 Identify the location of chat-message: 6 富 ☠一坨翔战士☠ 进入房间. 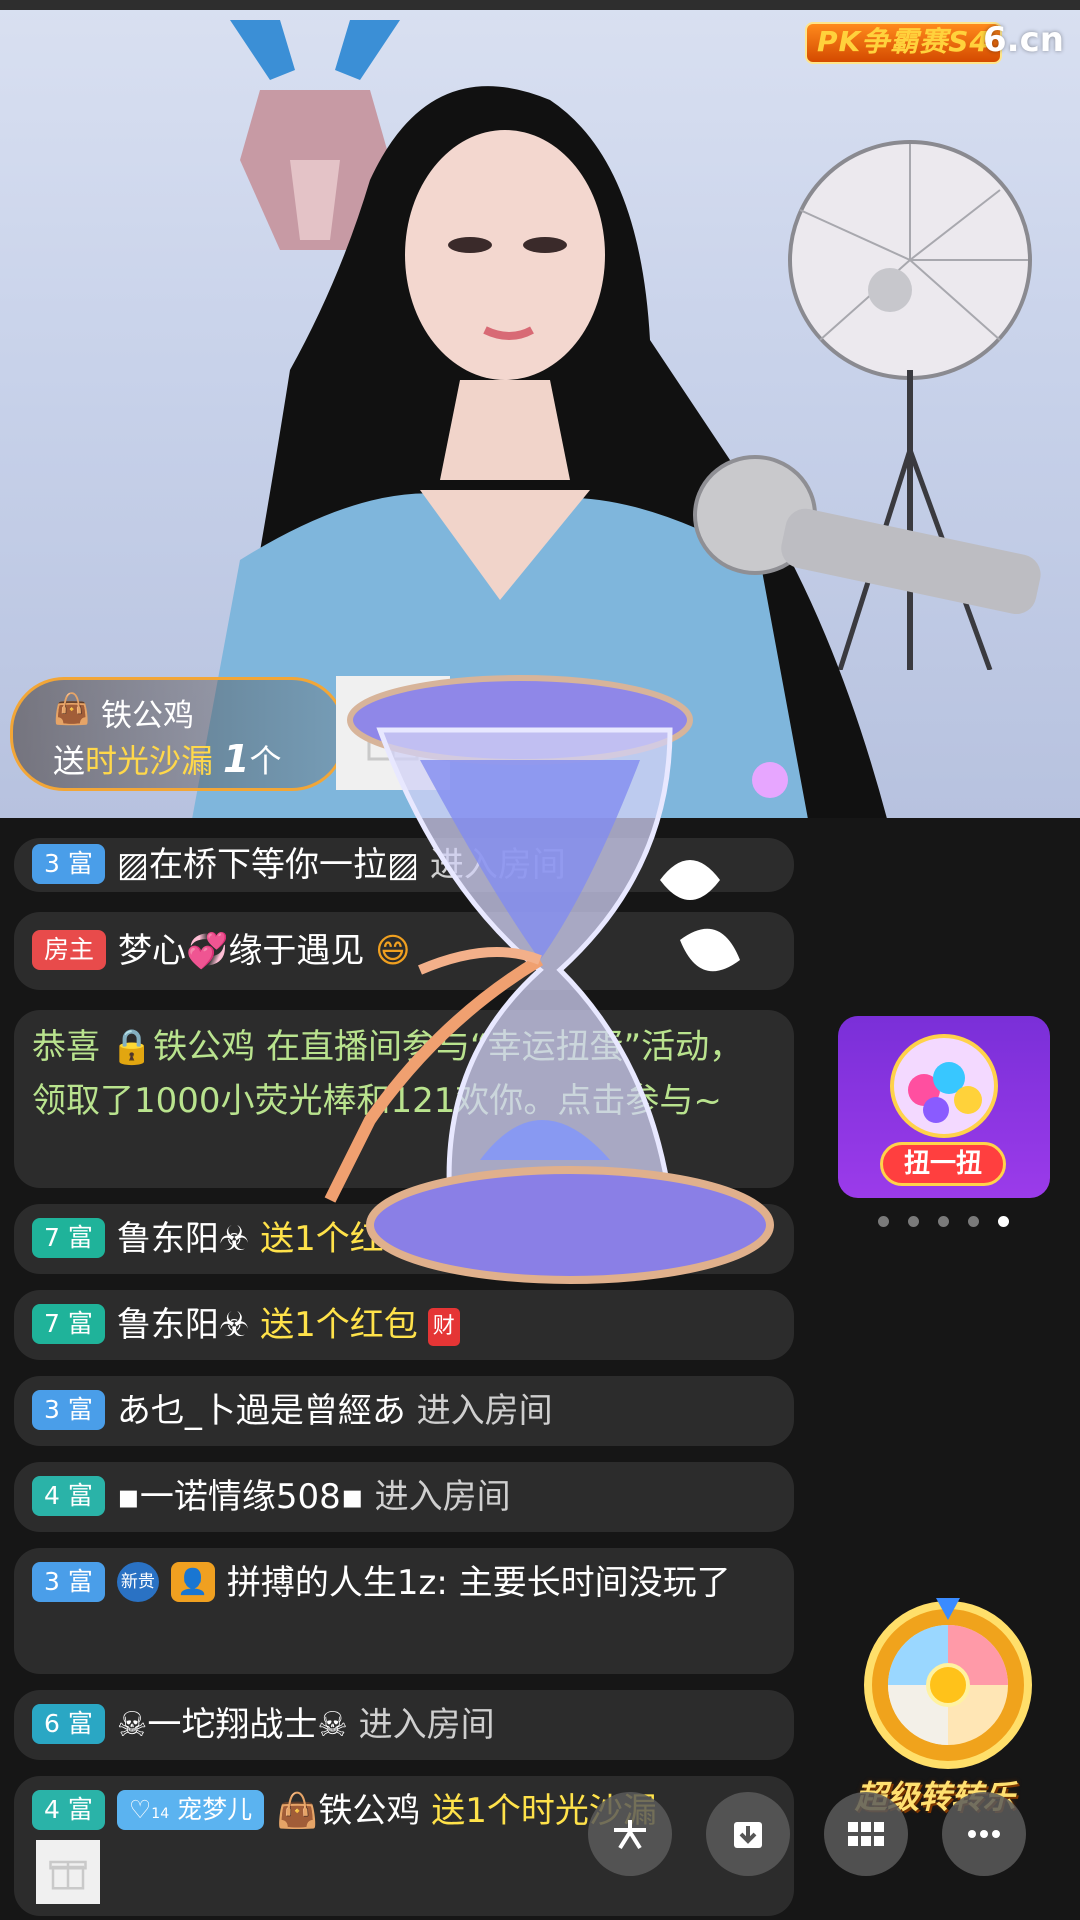
(404, 1725).